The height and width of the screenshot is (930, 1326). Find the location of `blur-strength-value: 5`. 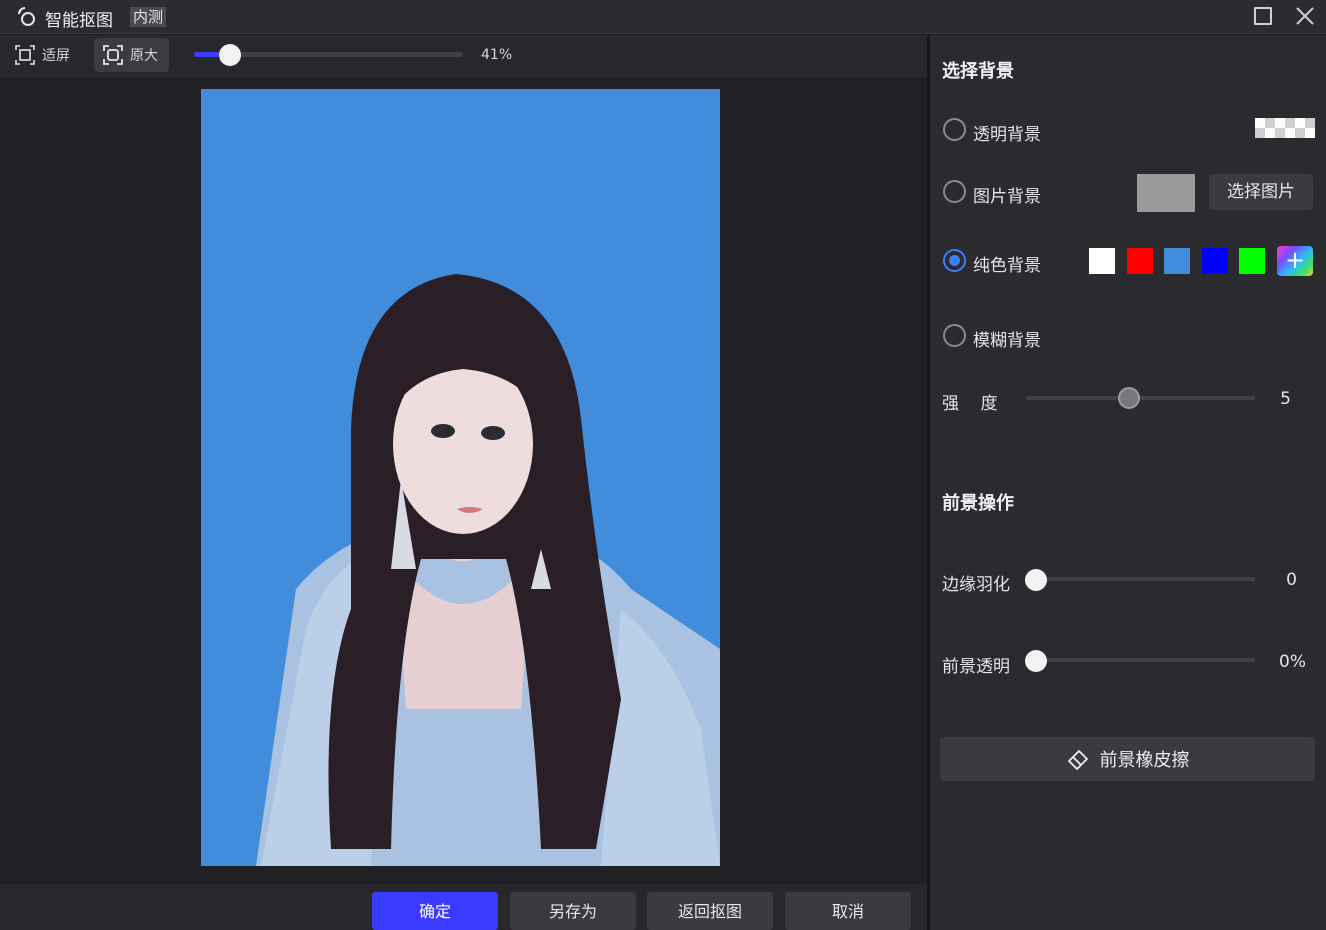

blur-strength-value: 5 is located at coordinates (1285, 399).